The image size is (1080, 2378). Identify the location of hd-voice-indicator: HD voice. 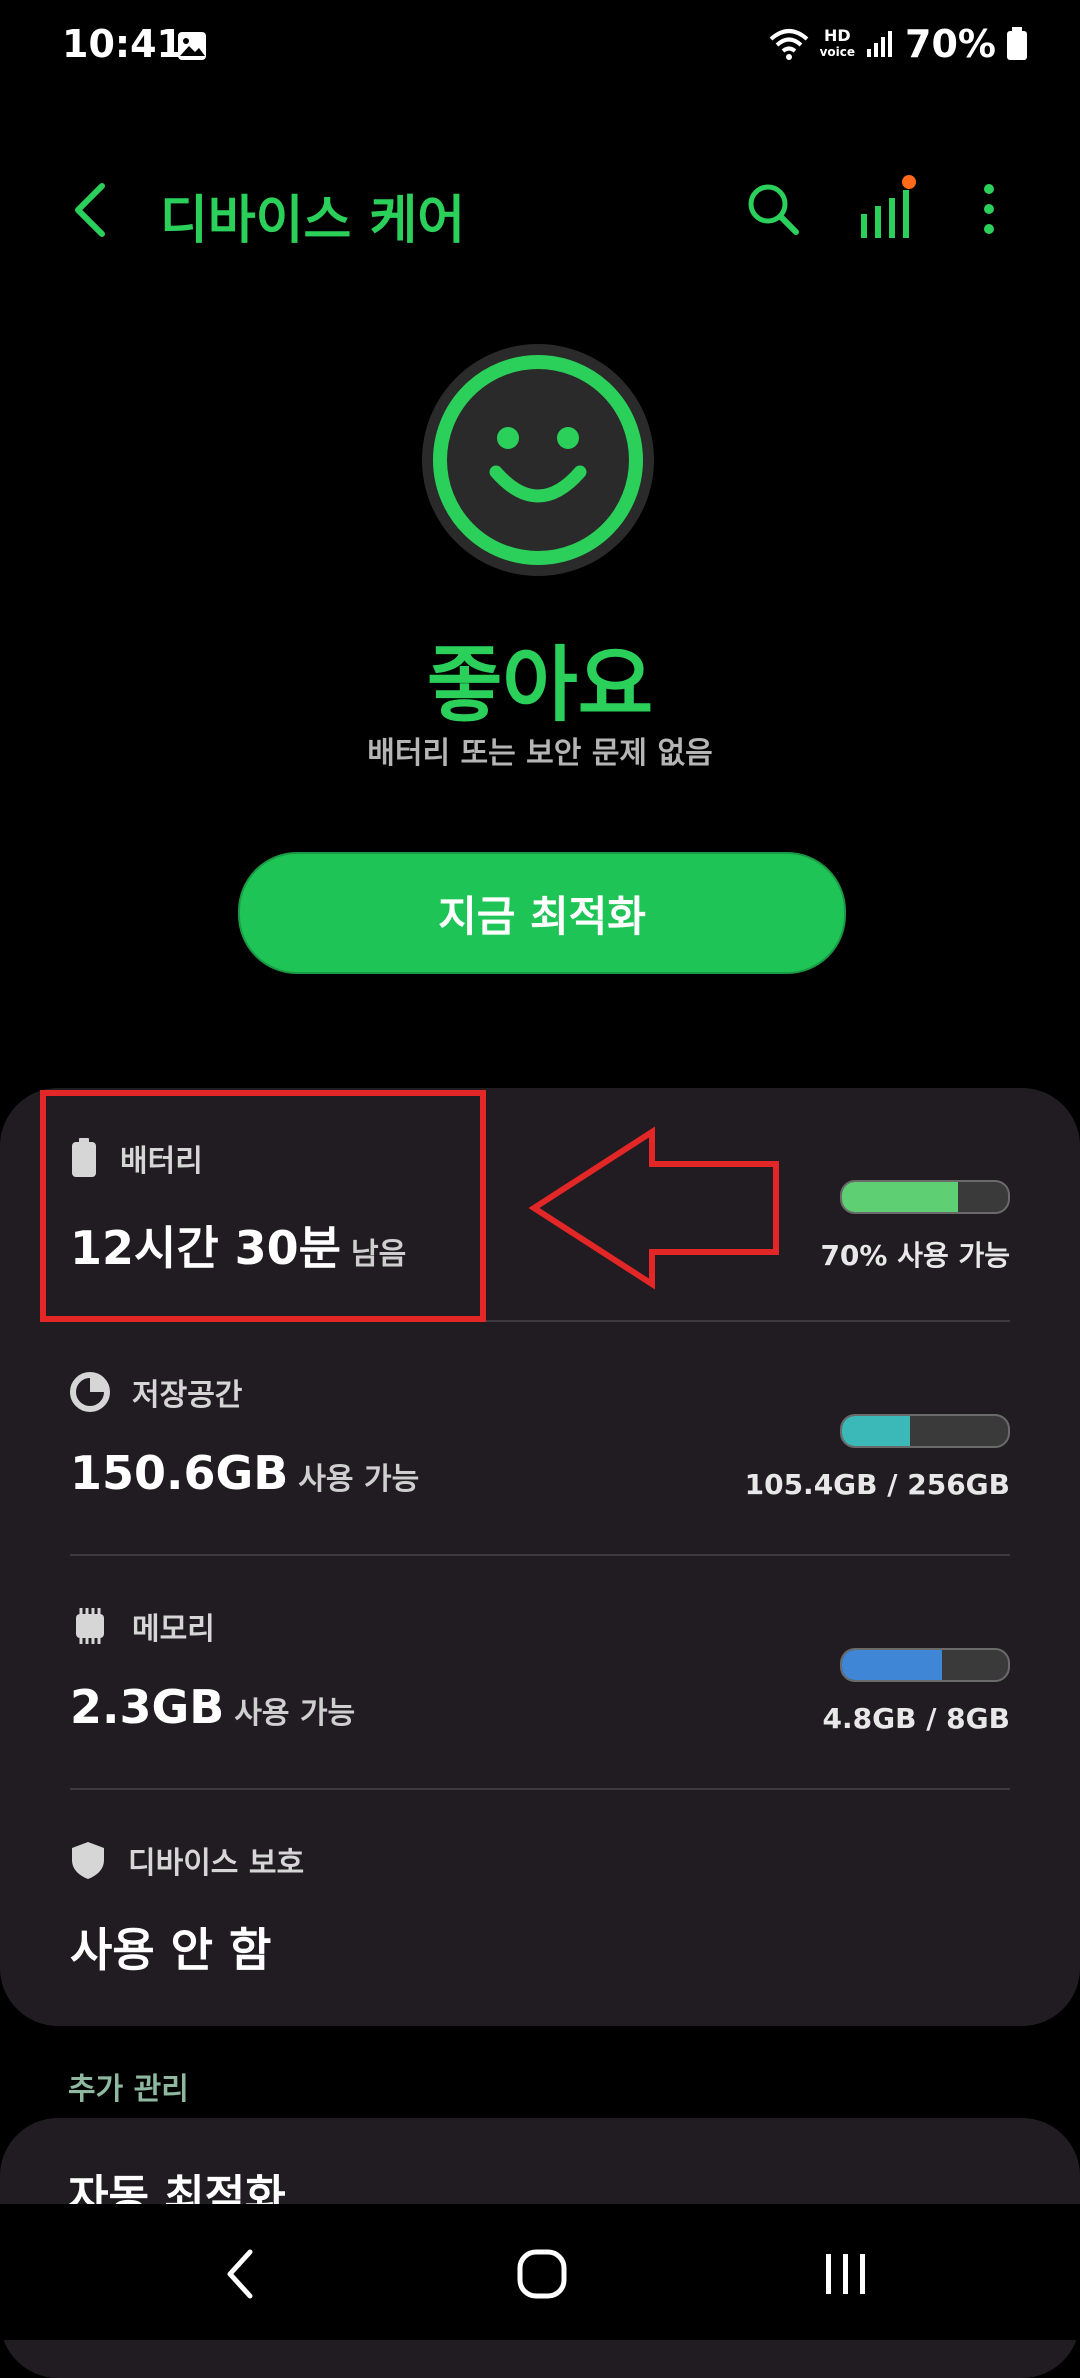
(837, 44).